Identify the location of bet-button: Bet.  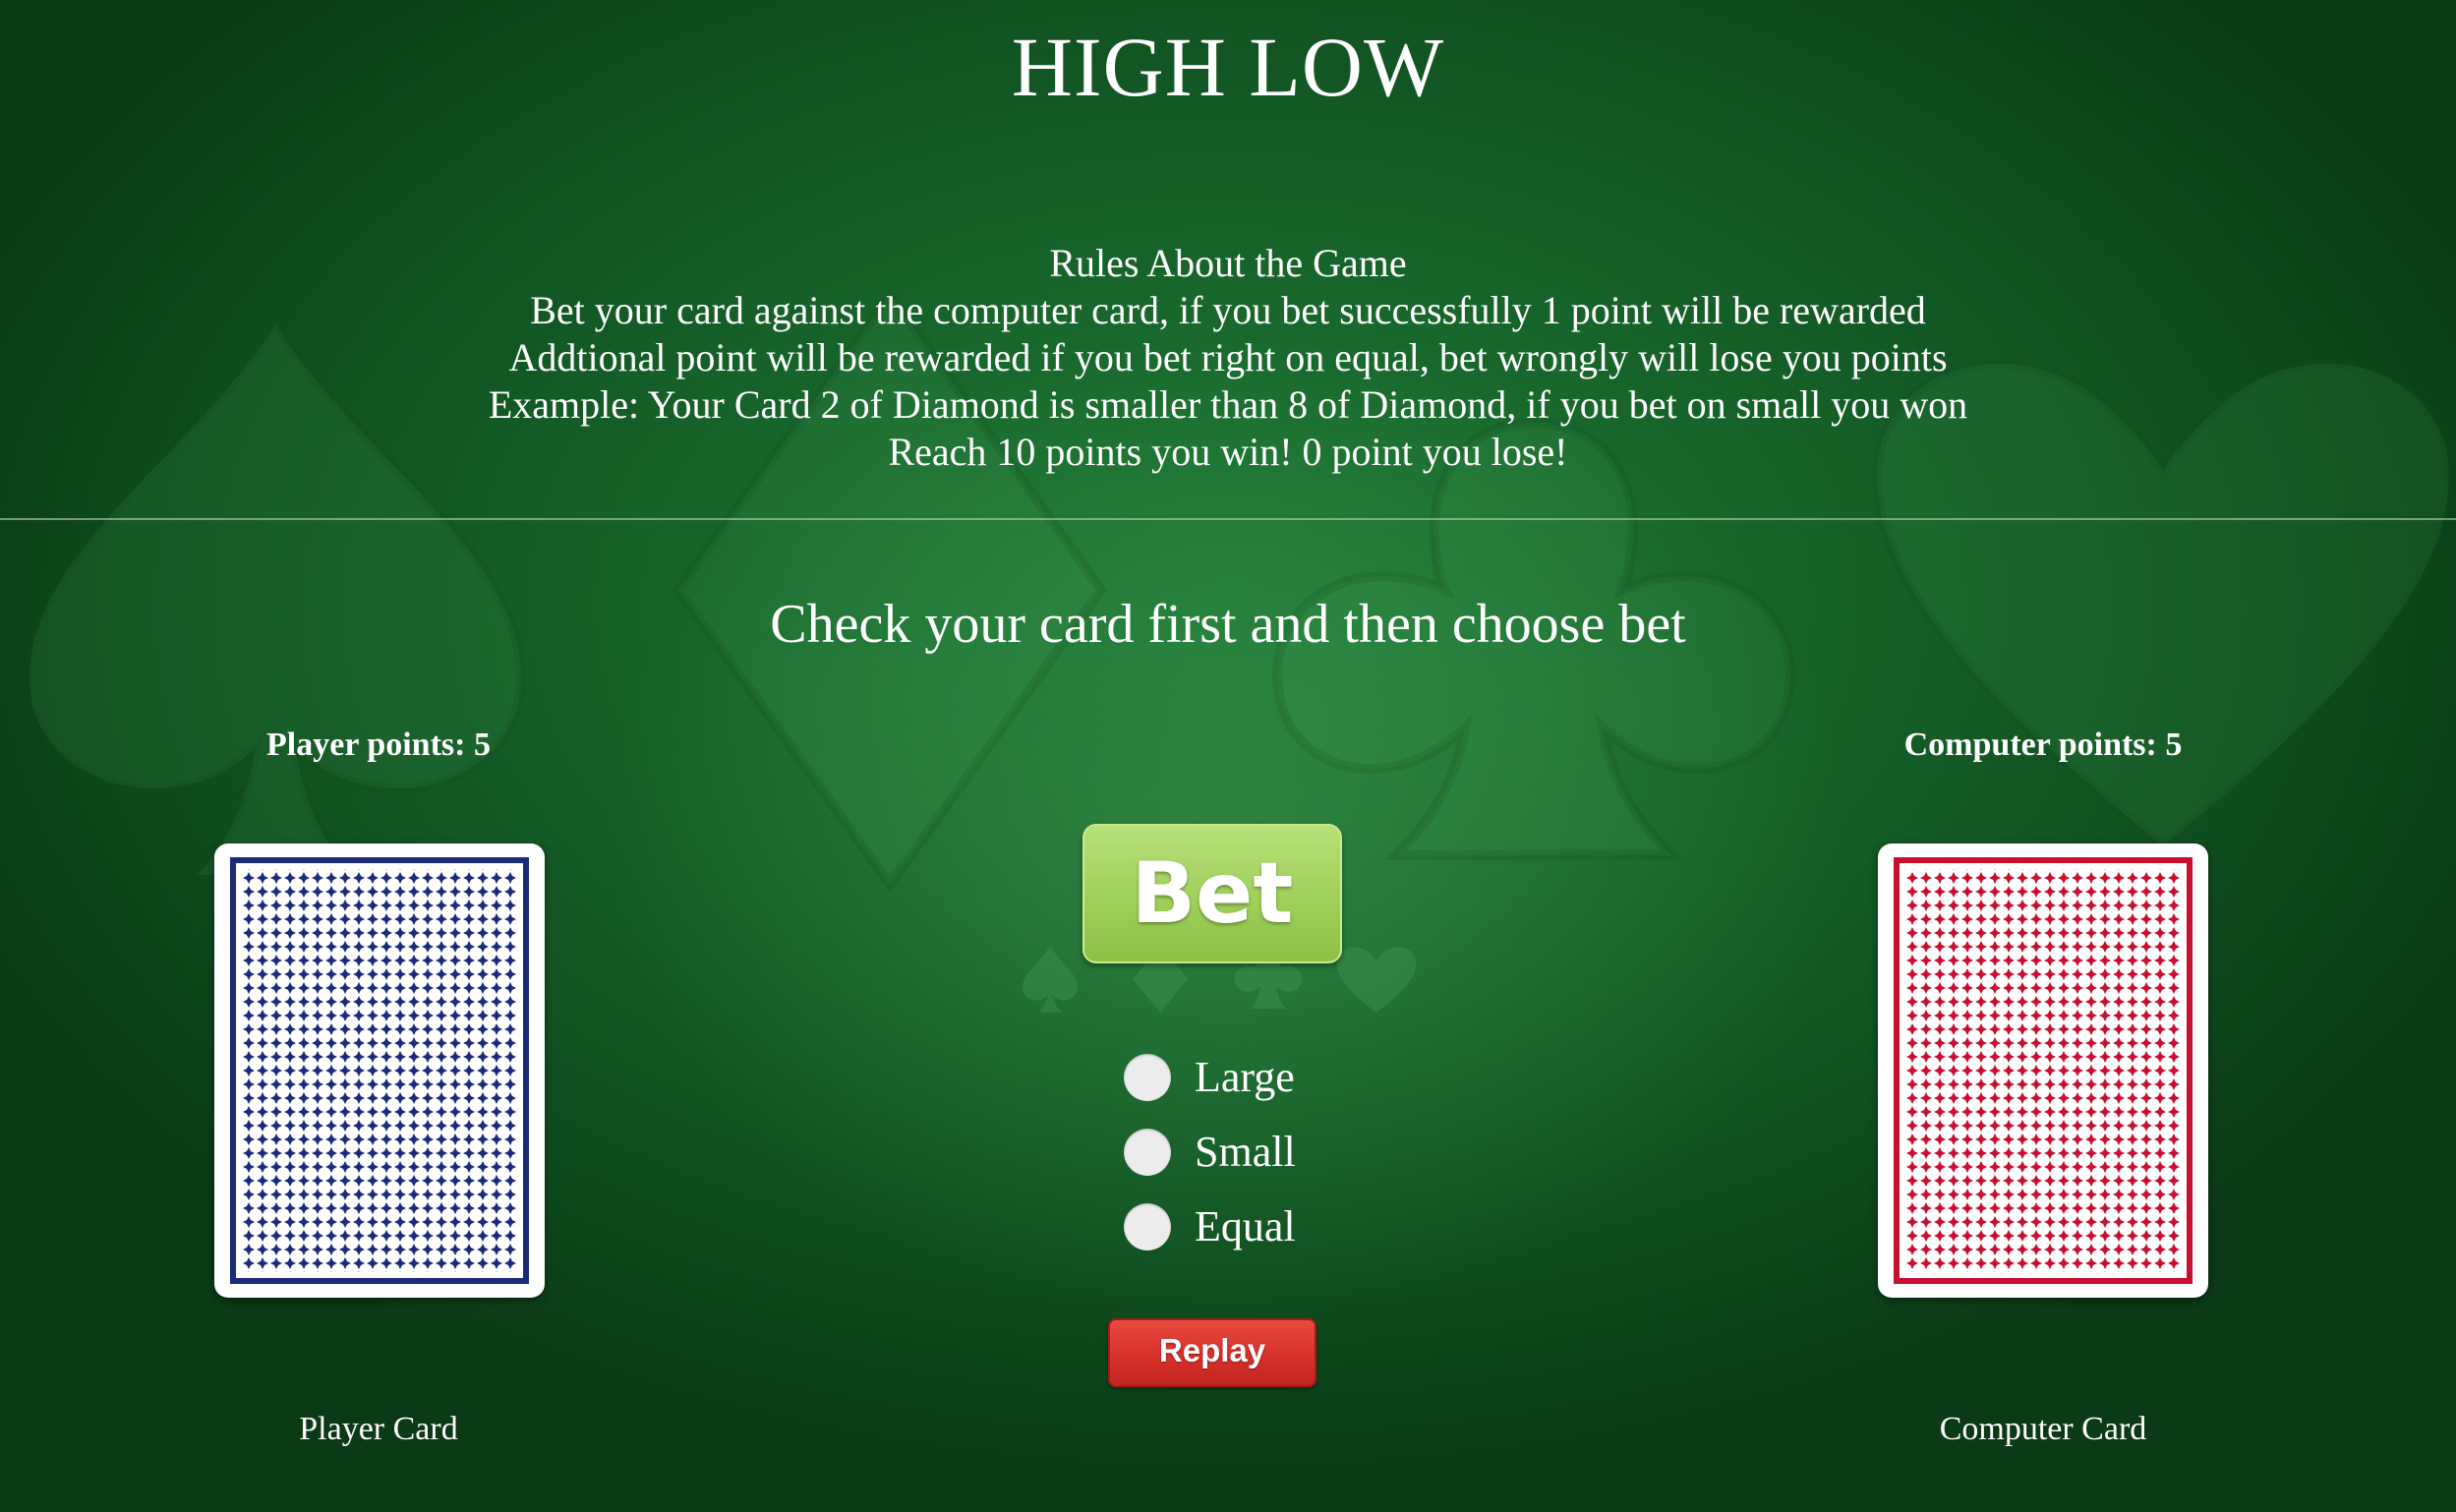
(1212, 893).